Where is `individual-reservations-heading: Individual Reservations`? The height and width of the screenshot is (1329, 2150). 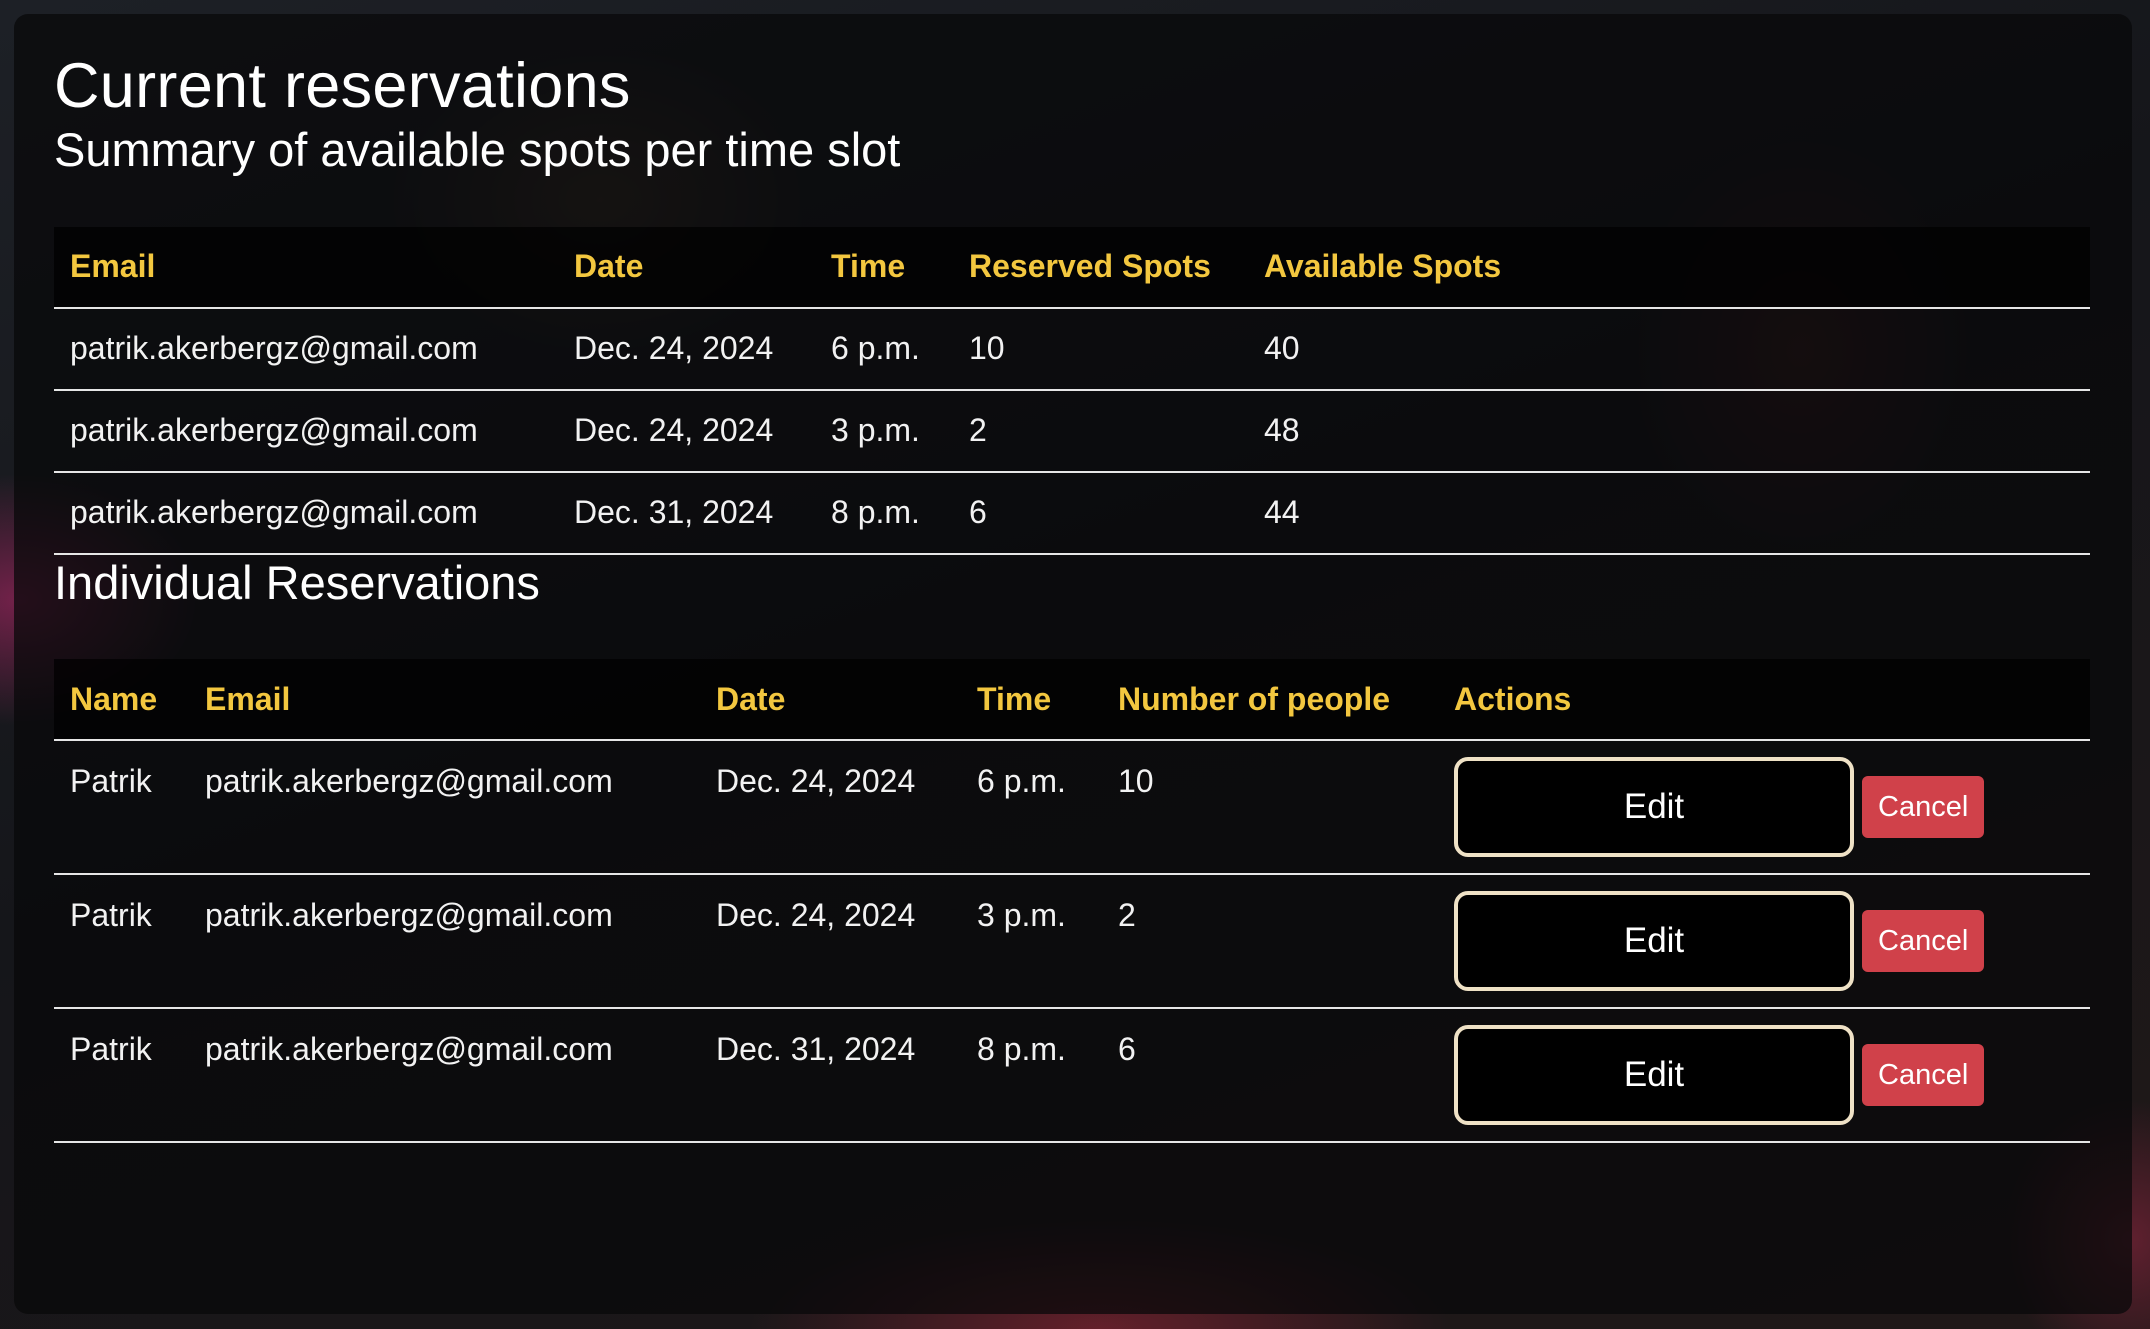
individual-reservations-heading: Individual Reservations is located at coordinates (297, 582).